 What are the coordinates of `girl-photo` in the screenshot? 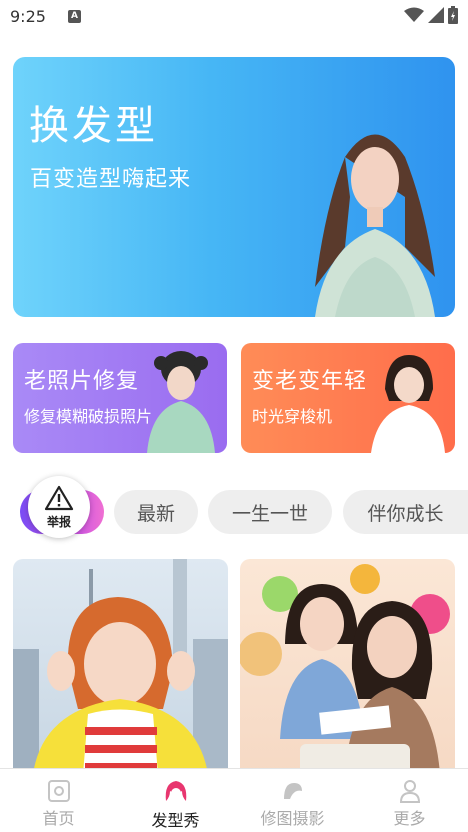 It's located at (120, 666).